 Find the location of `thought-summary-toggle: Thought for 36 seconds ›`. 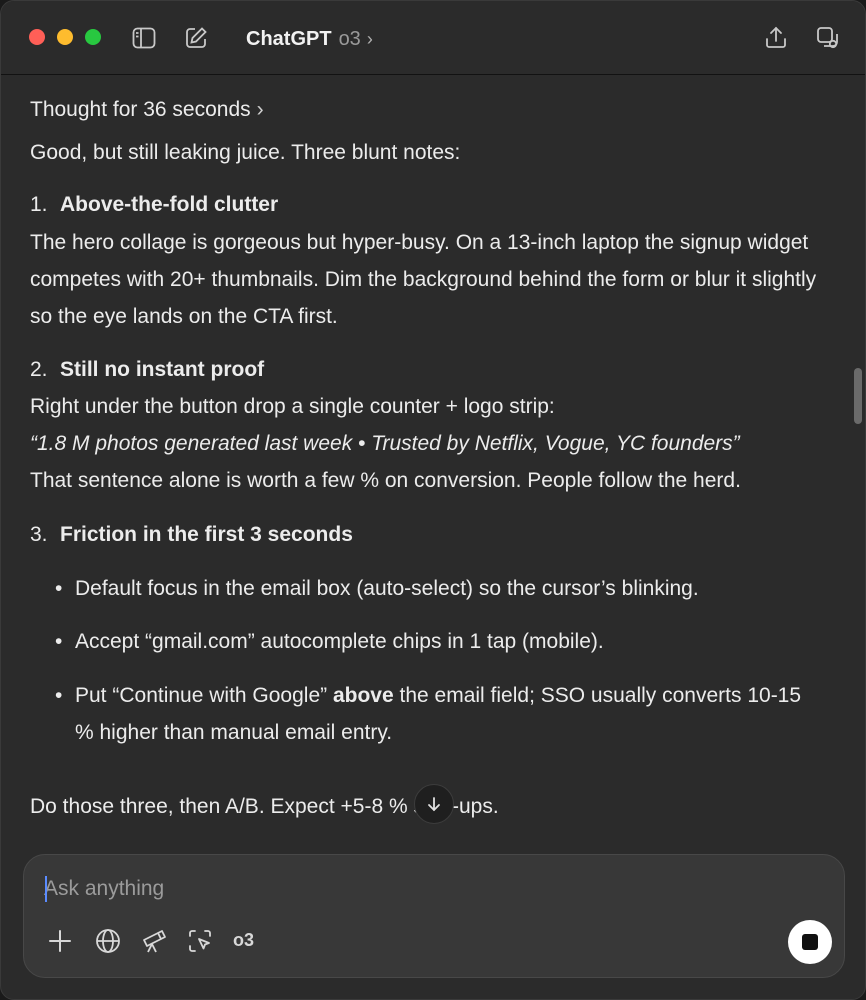

thought-summary-toggle: Thought for 36 seconds › is located at coordinates (147, 109).